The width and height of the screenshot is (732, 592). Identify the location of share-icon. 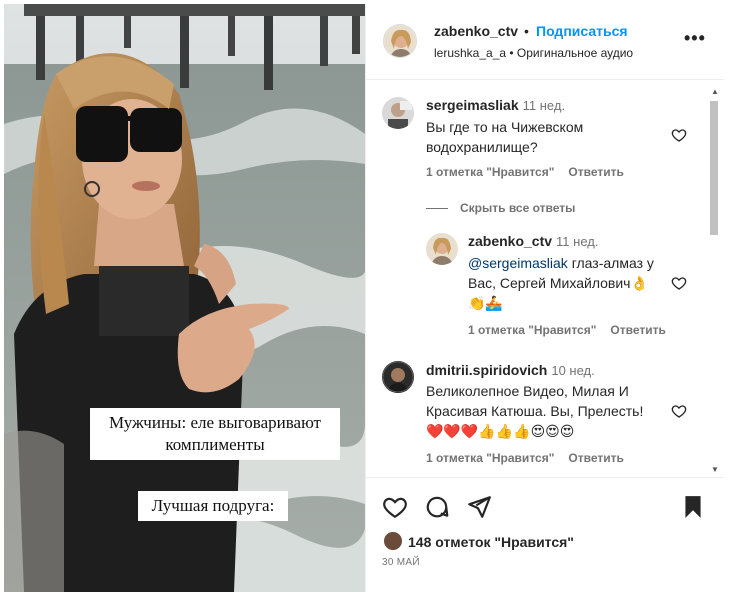
(479, 507).